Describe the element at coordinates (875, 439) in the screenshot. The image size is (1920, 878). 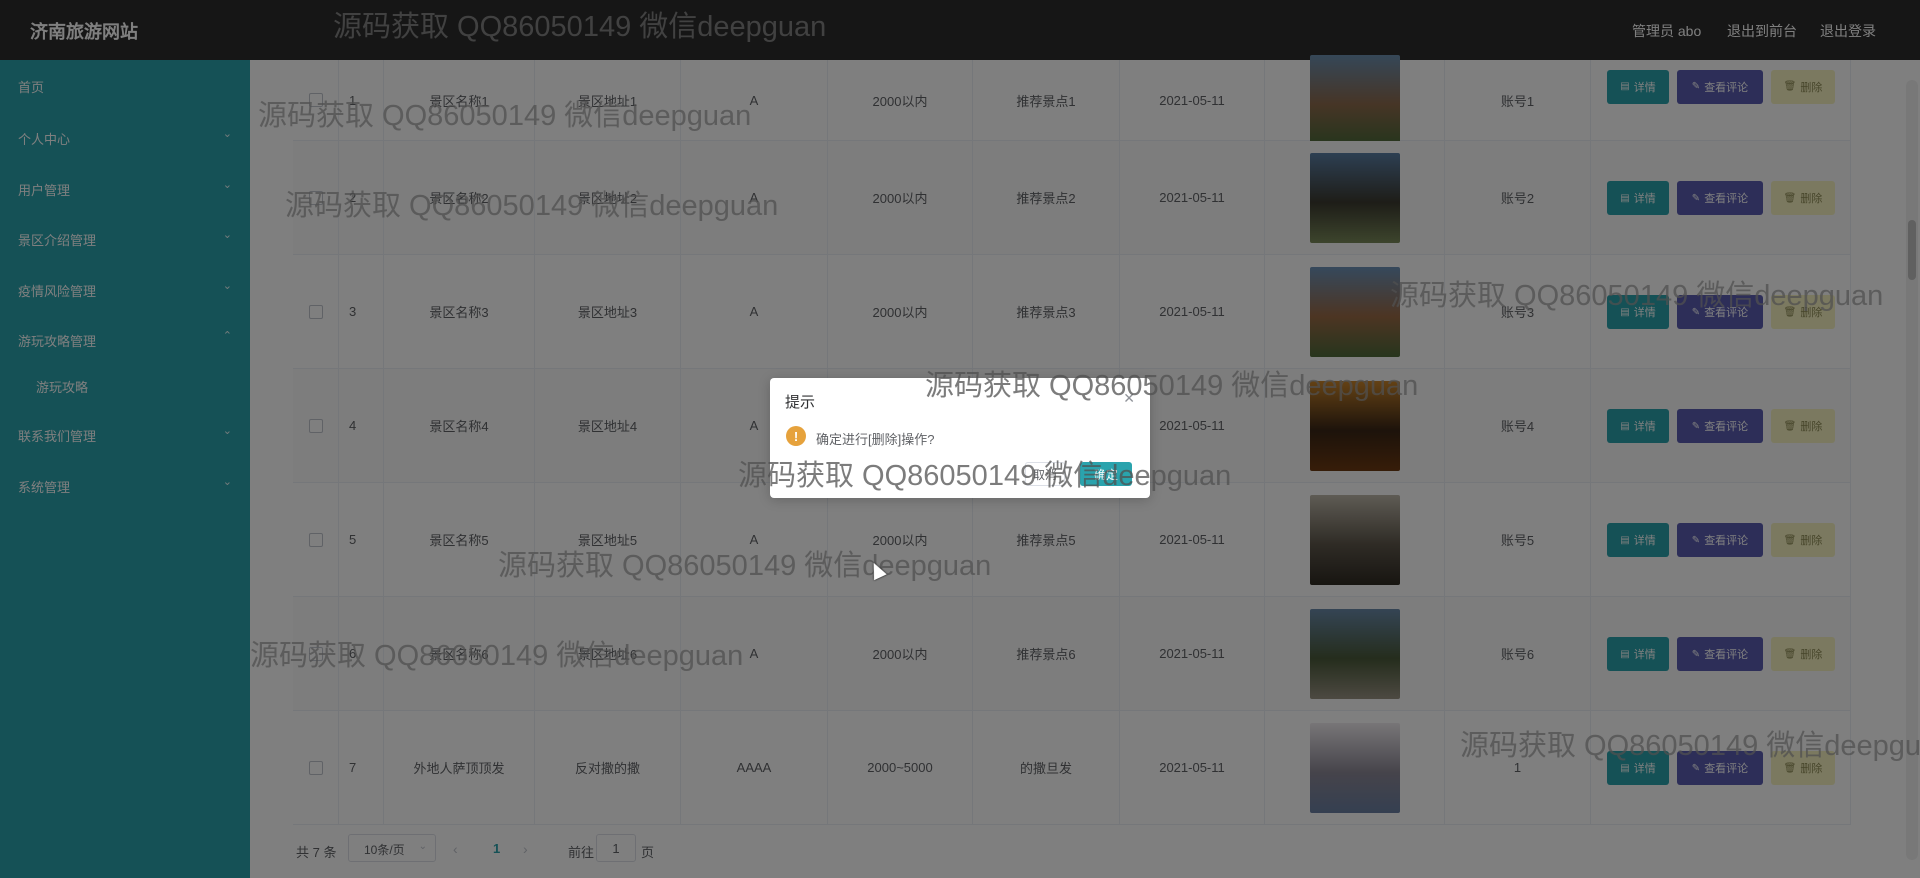
I see `dialog-message: 确定进行[删除]操作?` at that location.